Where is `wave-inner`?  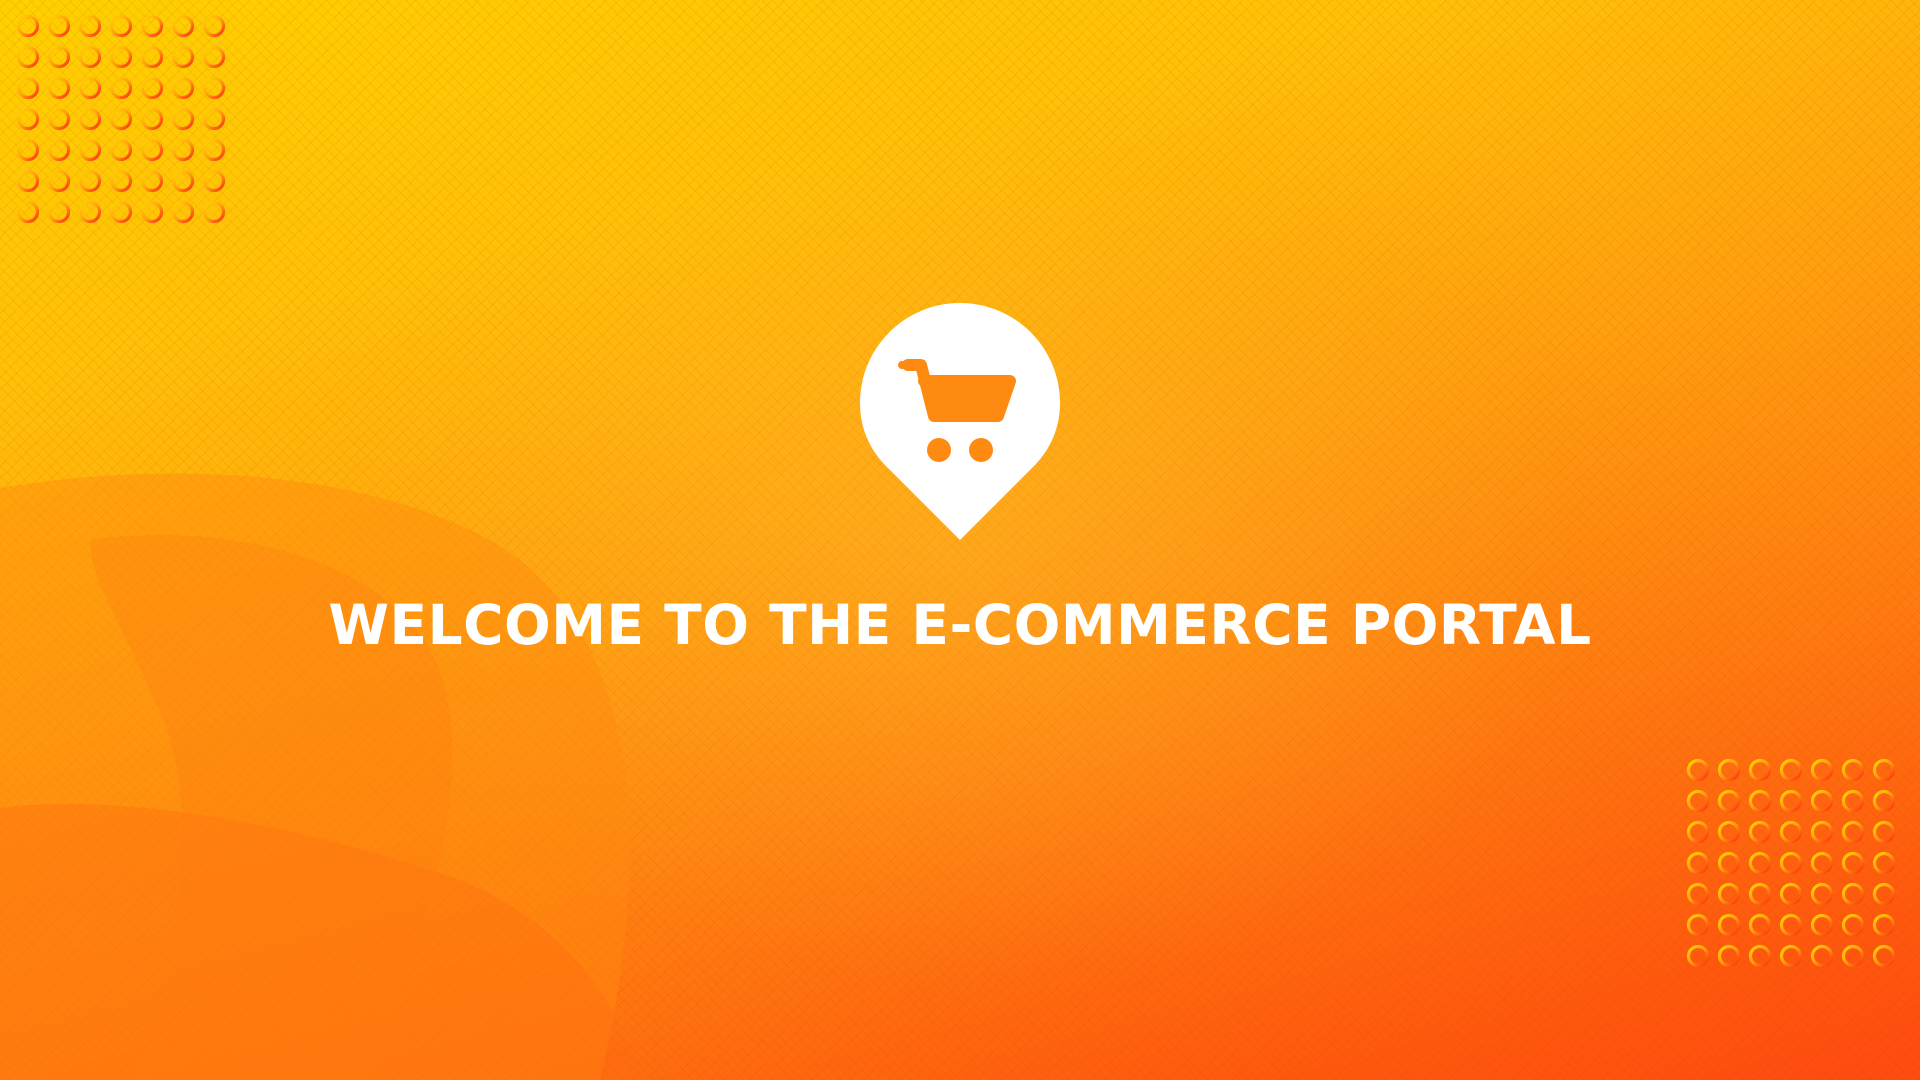
wave-inner is located at coordinates (320, 941).